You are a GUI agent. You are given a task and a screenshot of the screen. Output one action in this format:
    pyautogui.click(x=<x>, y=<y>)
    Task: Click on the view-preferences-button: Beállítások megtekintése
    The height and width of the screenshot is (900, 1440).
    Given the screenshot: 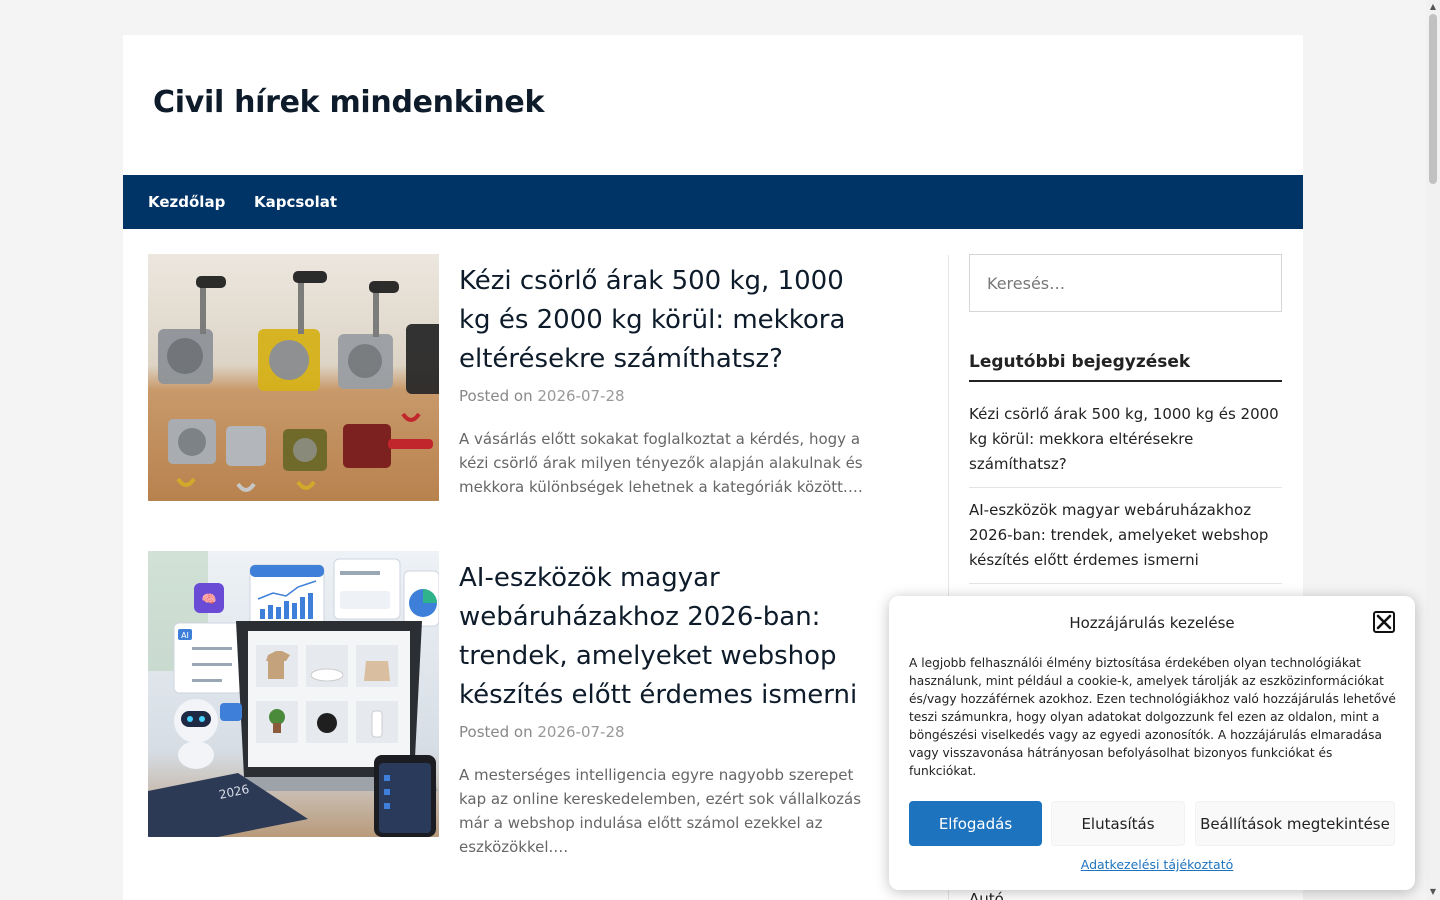 What is the action you would take?
    pyautogui.click(x=1295, y=823)
    